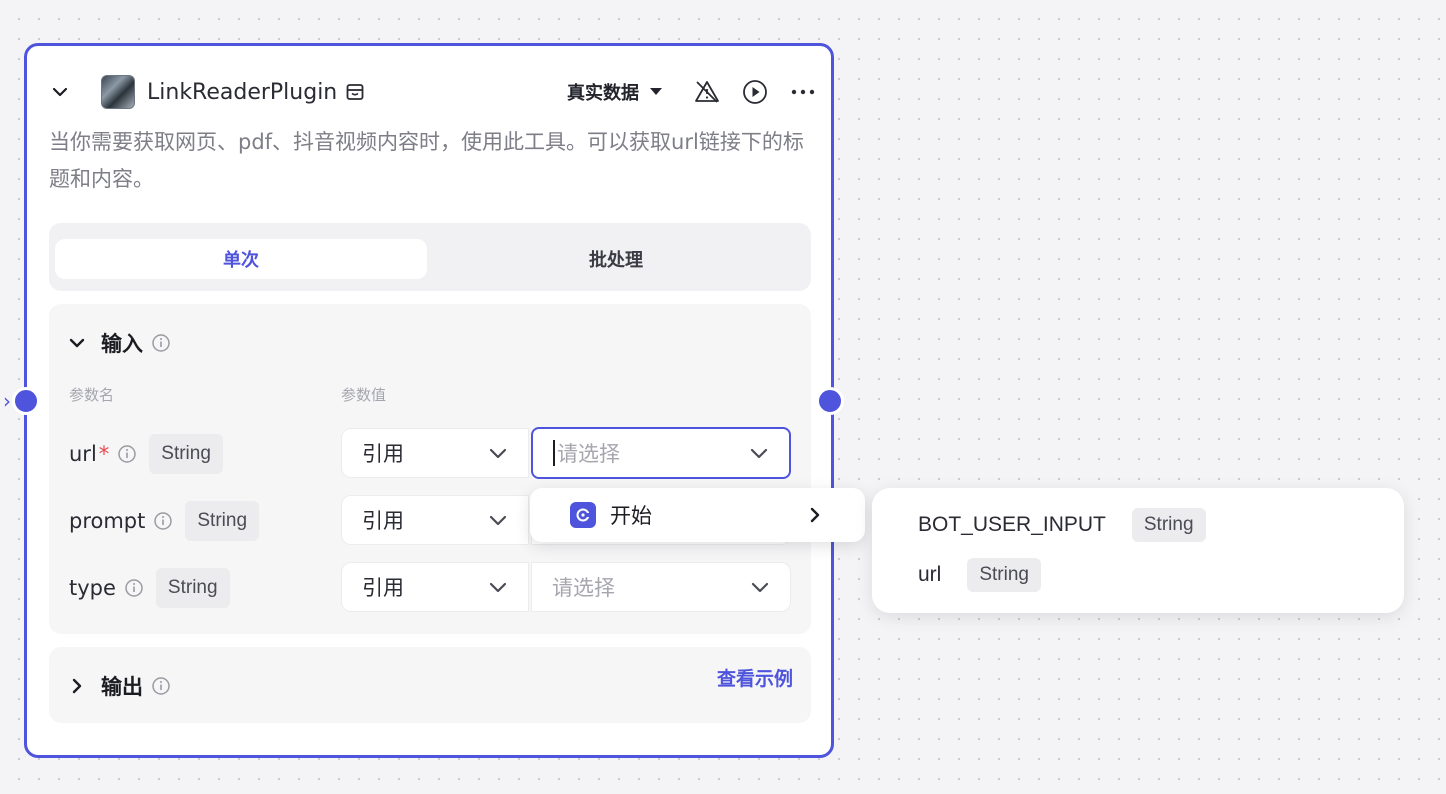 This screenshot has width=1446, height=794. What do you see at coordinates (430, 685) in the screenshot?
I see `output-section: 输出 查看示例` at bounding box center [430, 685].